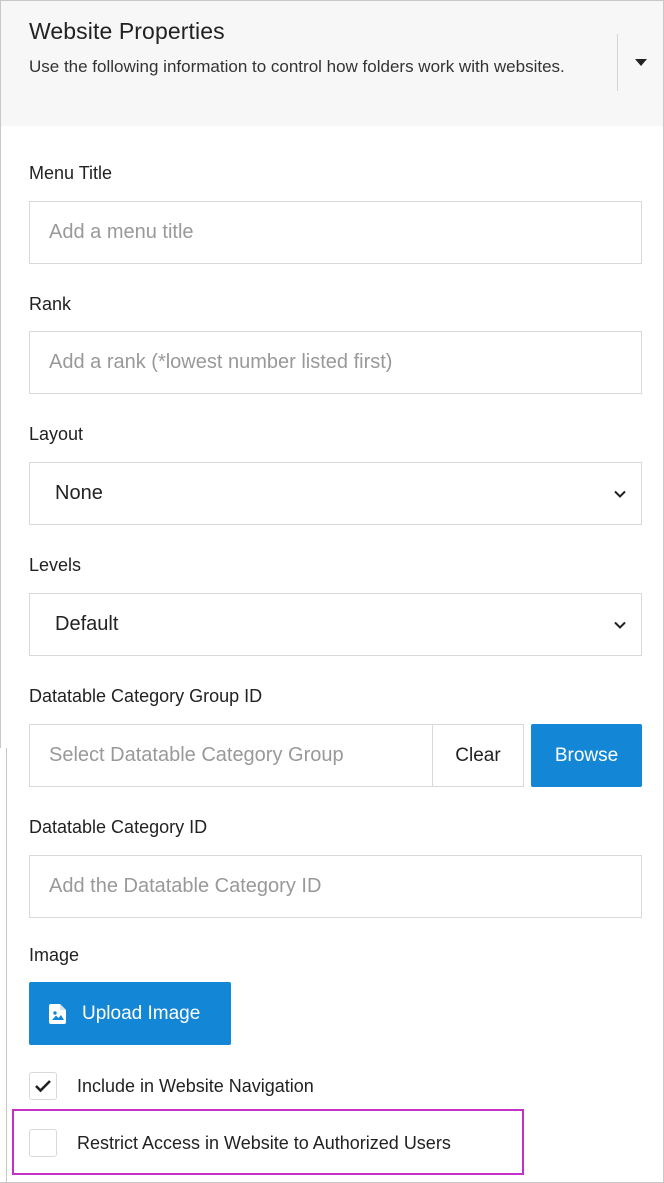 This screenshot has height=1183, width=664. What do you see at coordinates (54, 955) in the screenshot?
I see `image-label: Image` at bounding box center [54, 955].